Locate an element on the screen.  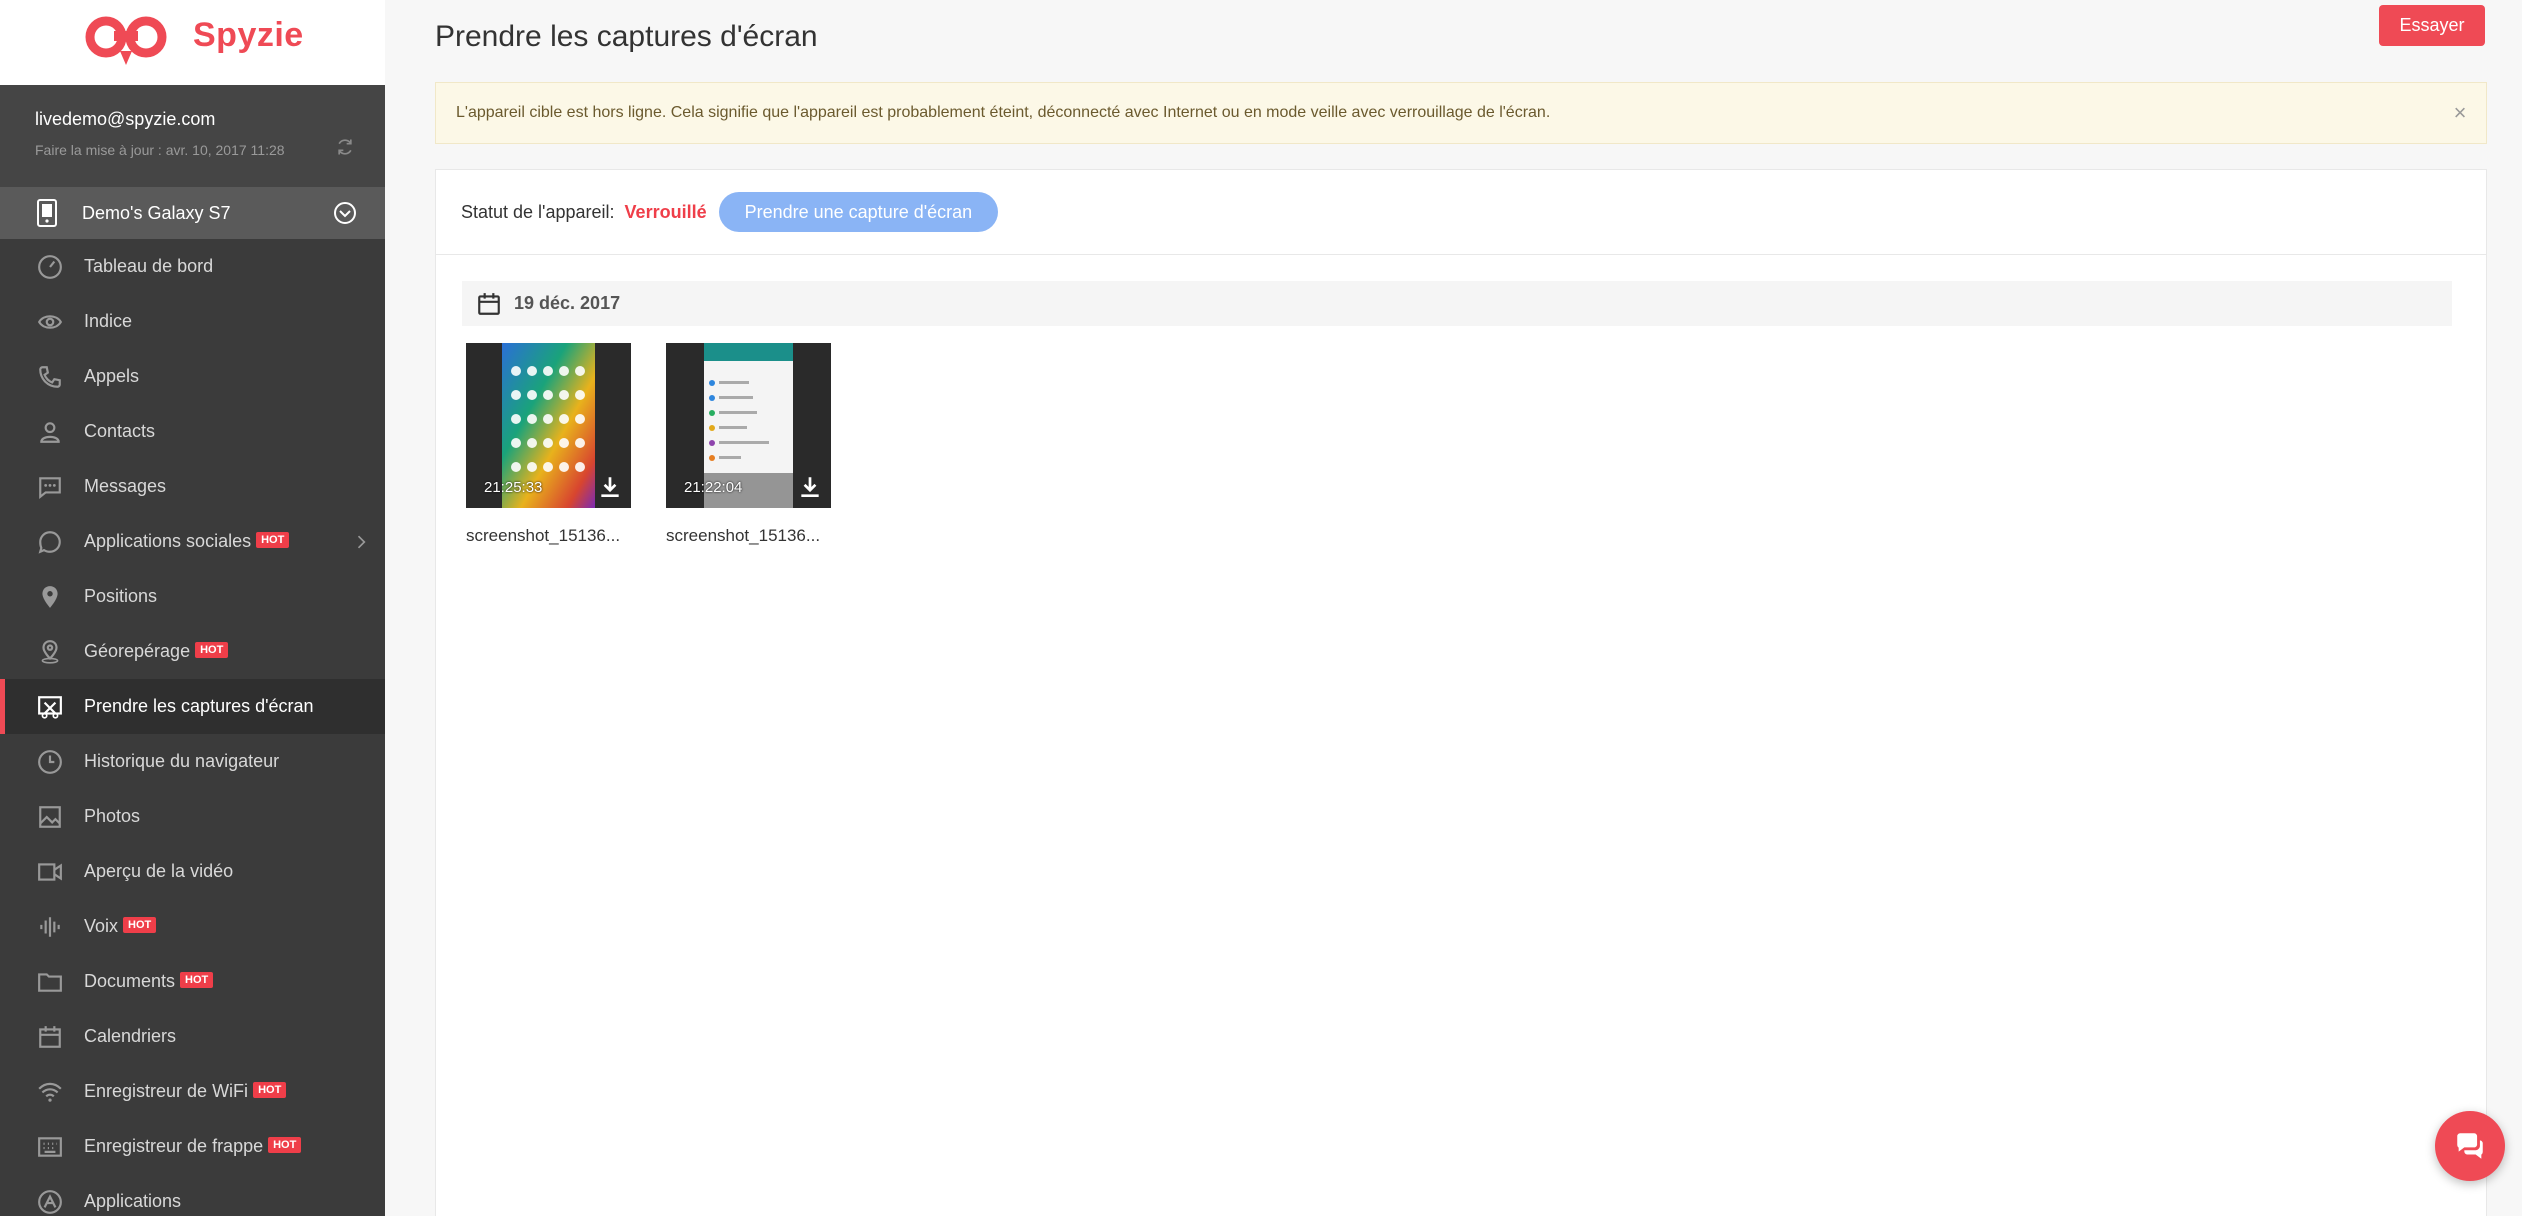
voice-icon is located at coordinates (50, 927).